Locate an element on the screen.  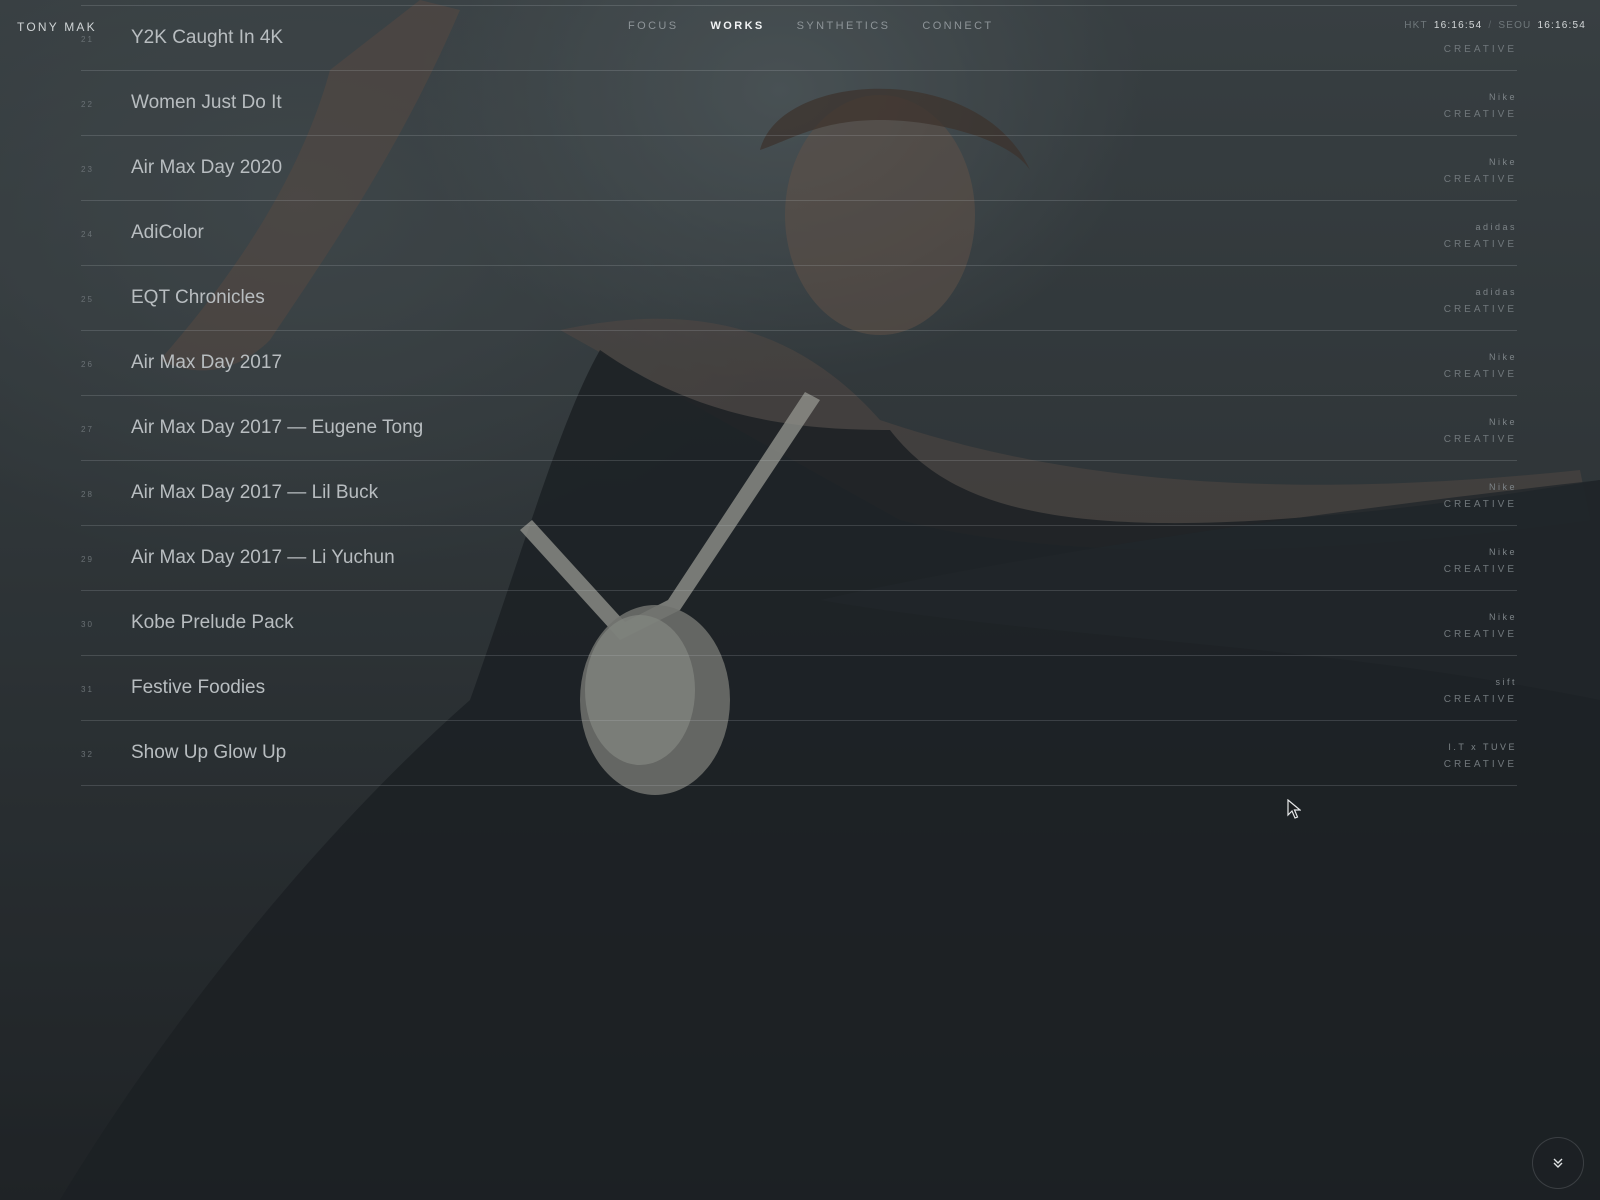
work-row-26: 26 Air Max Day 2017 Nike CREATIVE is located at coordinates (799, 363).